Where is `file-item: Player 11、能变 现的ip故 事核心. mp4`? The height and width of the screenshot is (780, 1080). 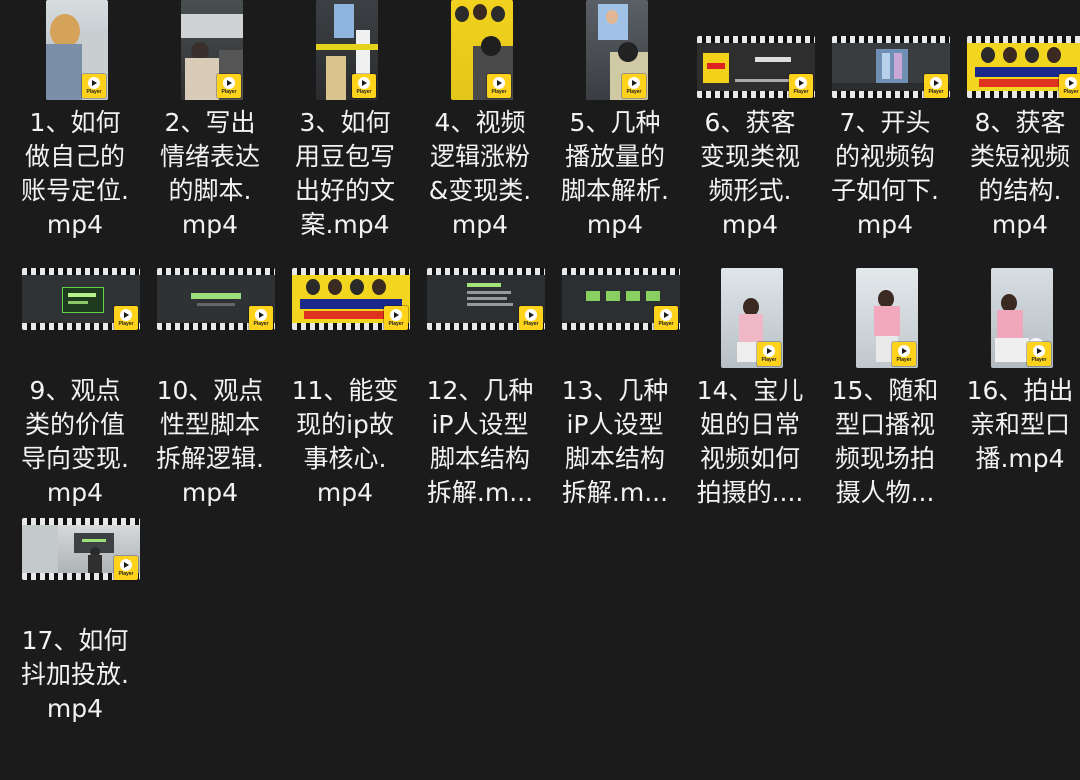 file-item: Player 11、能变 现的ip故 事核心. mp4 is located at coordinates (345, 399).